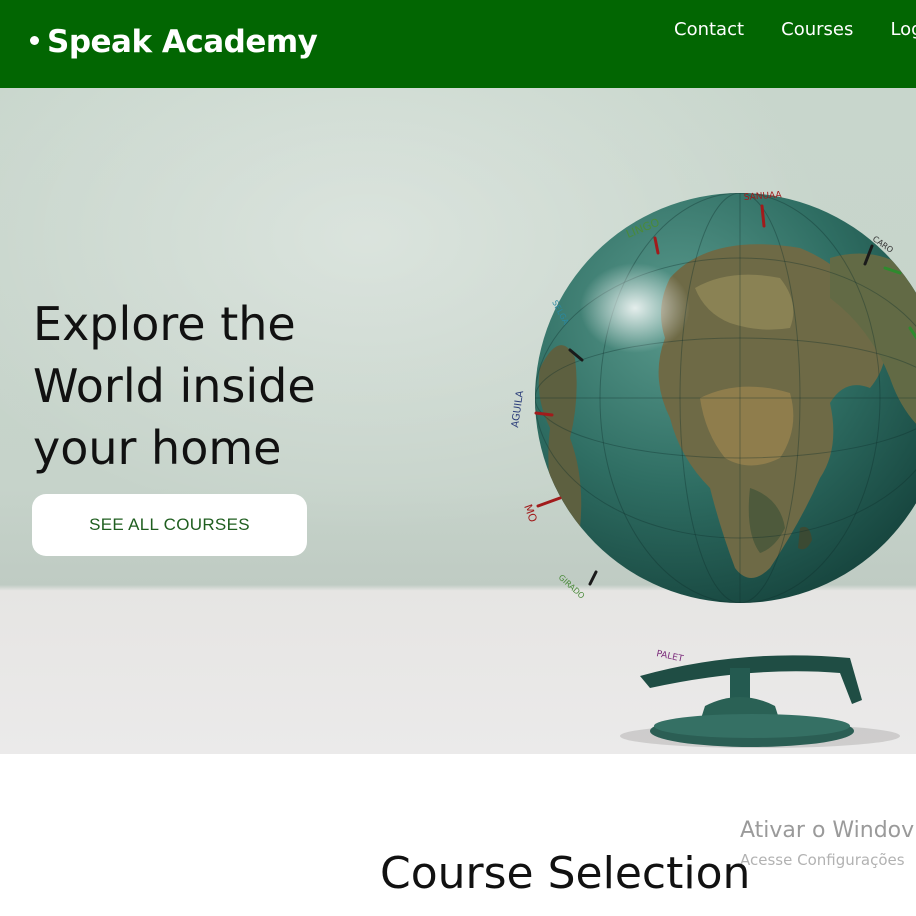  What do you see at coordinates (169, 525) in the screenshot?
I see `see-all-courses-button: SEE ALL COURSES` at bounding box center [169, 525].